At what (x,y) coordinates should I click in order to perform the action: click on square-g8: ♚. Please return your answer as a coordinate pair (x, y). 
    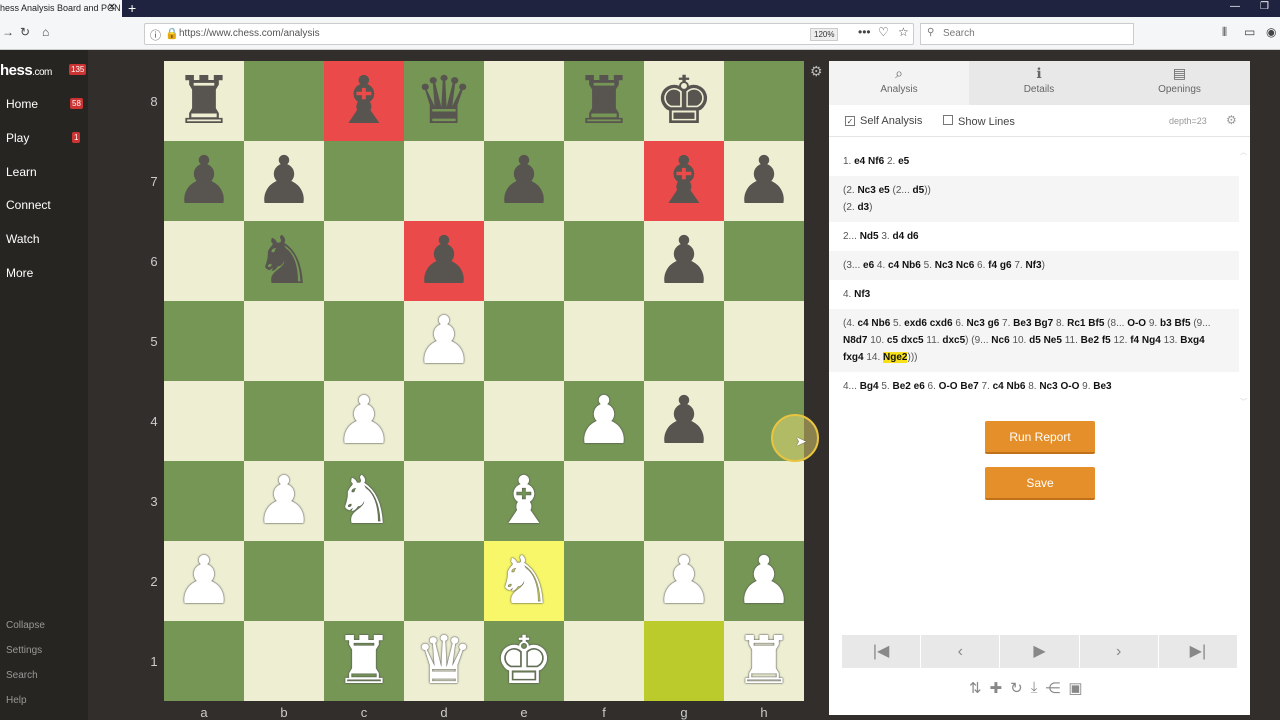
    Looking at the image, I should click on (684, 101).